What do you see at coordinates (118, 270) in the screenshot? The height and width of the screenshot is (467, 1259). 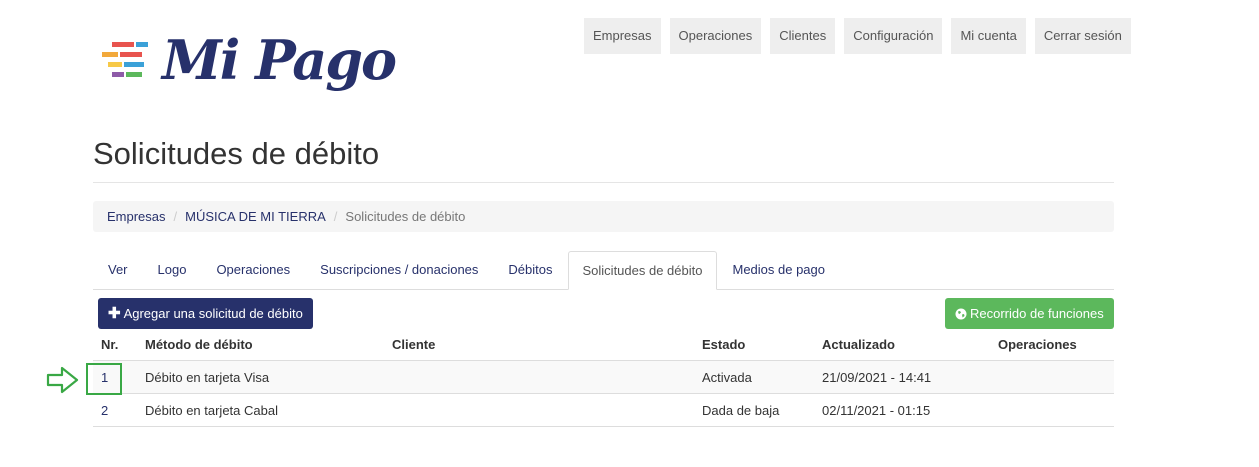 I see `tab-ver: Ver` at bounding box center [118, 270].